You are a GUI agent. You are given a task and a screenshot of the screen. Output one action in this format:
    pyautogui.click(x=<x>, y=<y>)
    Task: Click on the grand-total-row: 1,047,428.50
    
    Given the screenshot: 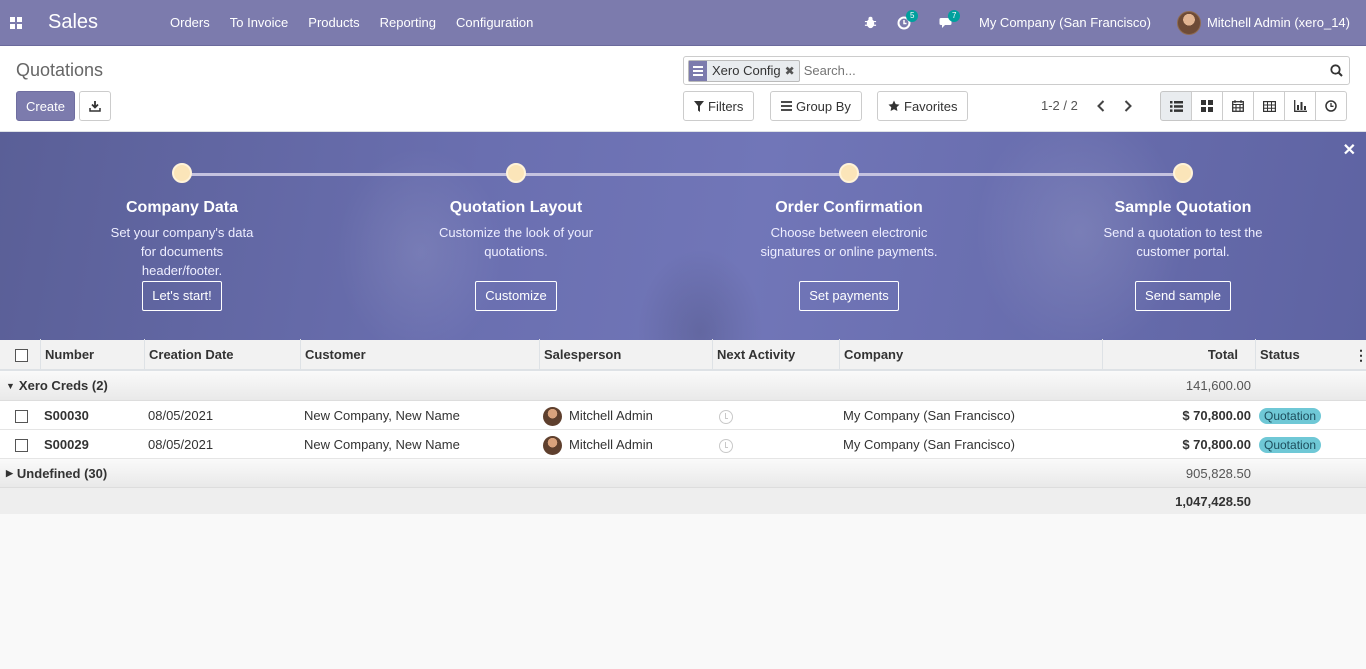 What is the action you would take?
    pyautogui.click(x=683, y=501)
    